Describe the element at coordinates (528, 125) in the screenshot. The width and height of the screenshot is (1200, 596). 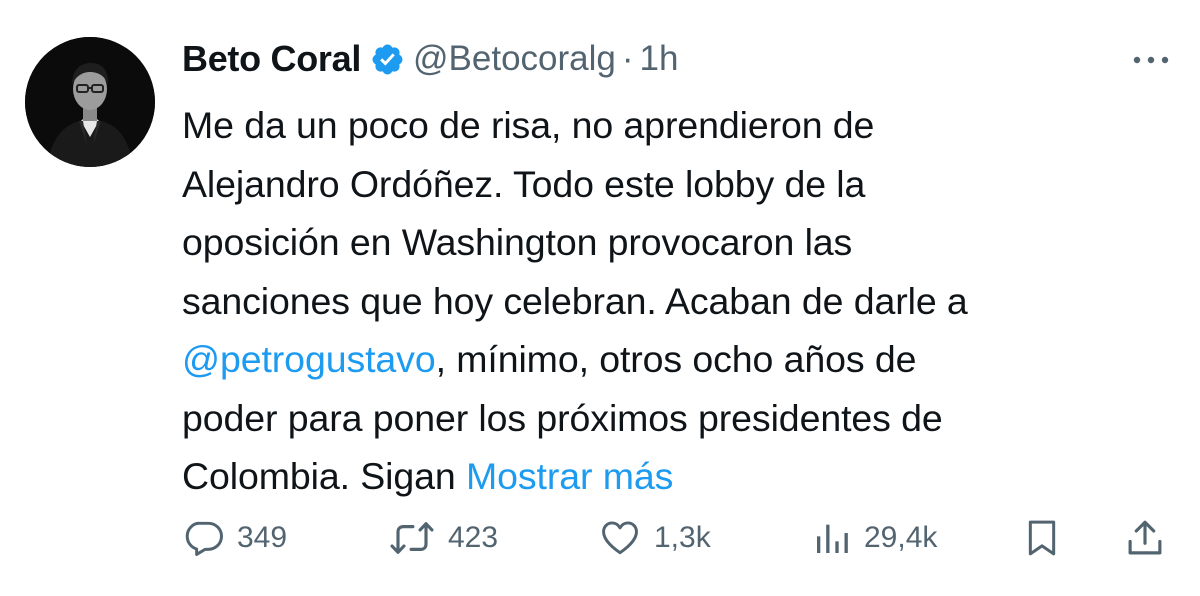
I see `tweet-line: Me da un poco de risa, no aprendieron de` at that location.